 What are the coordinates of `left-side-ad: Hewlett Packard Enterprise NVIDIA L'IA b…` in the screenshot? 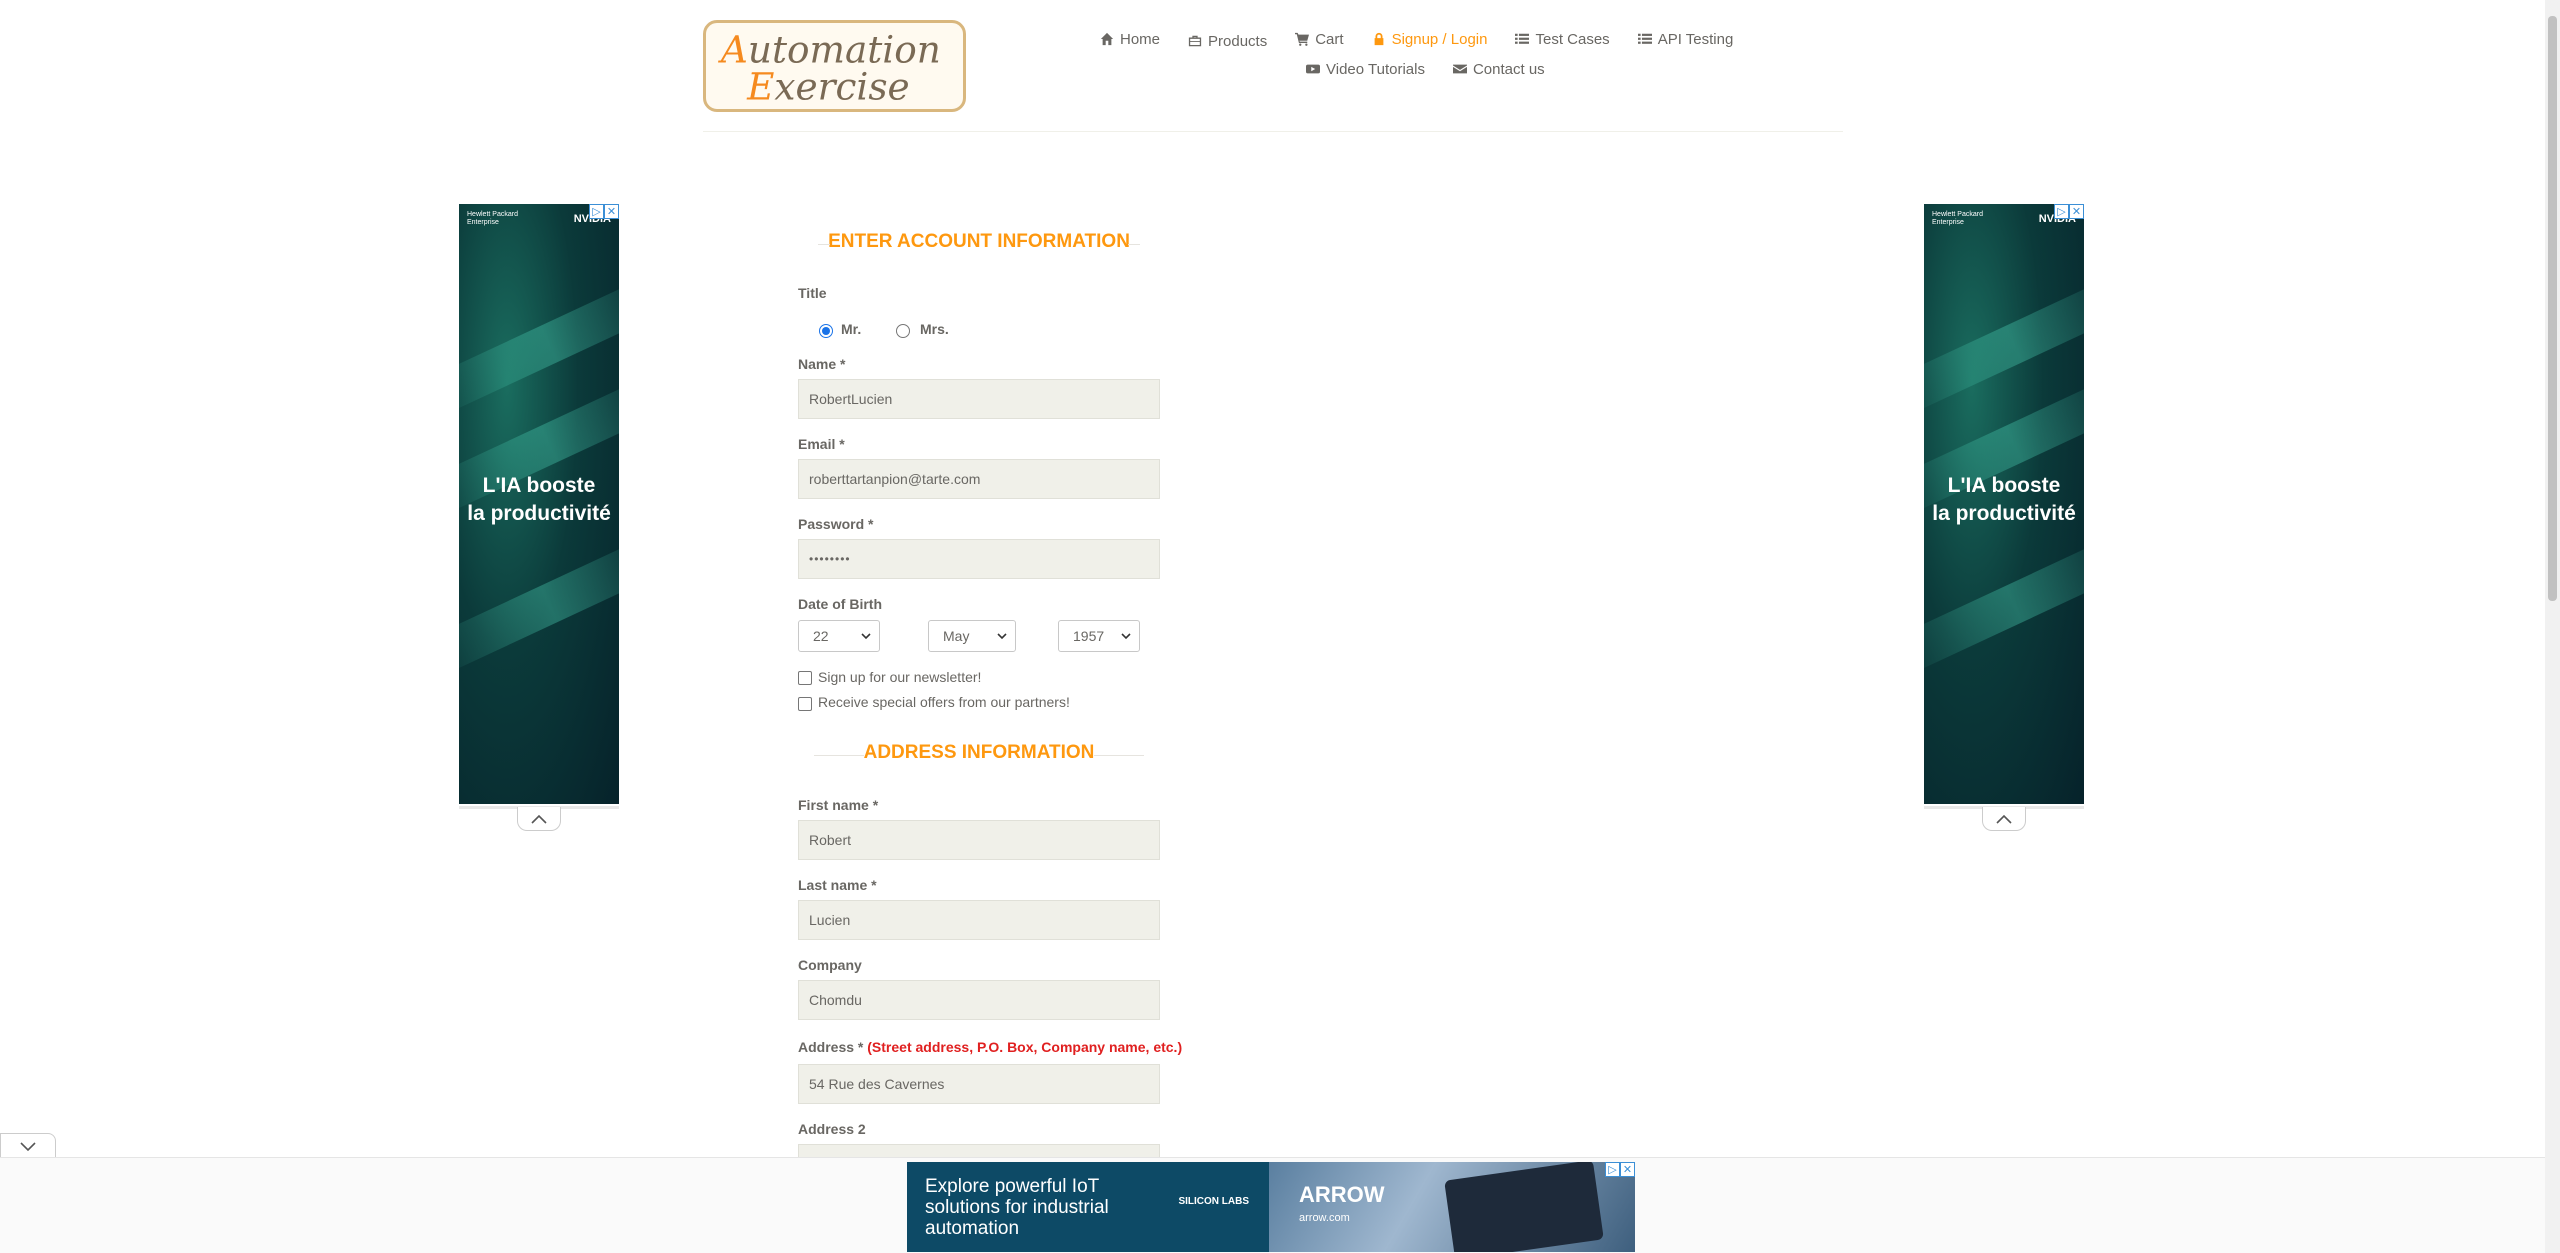 It's located at (539, 504).